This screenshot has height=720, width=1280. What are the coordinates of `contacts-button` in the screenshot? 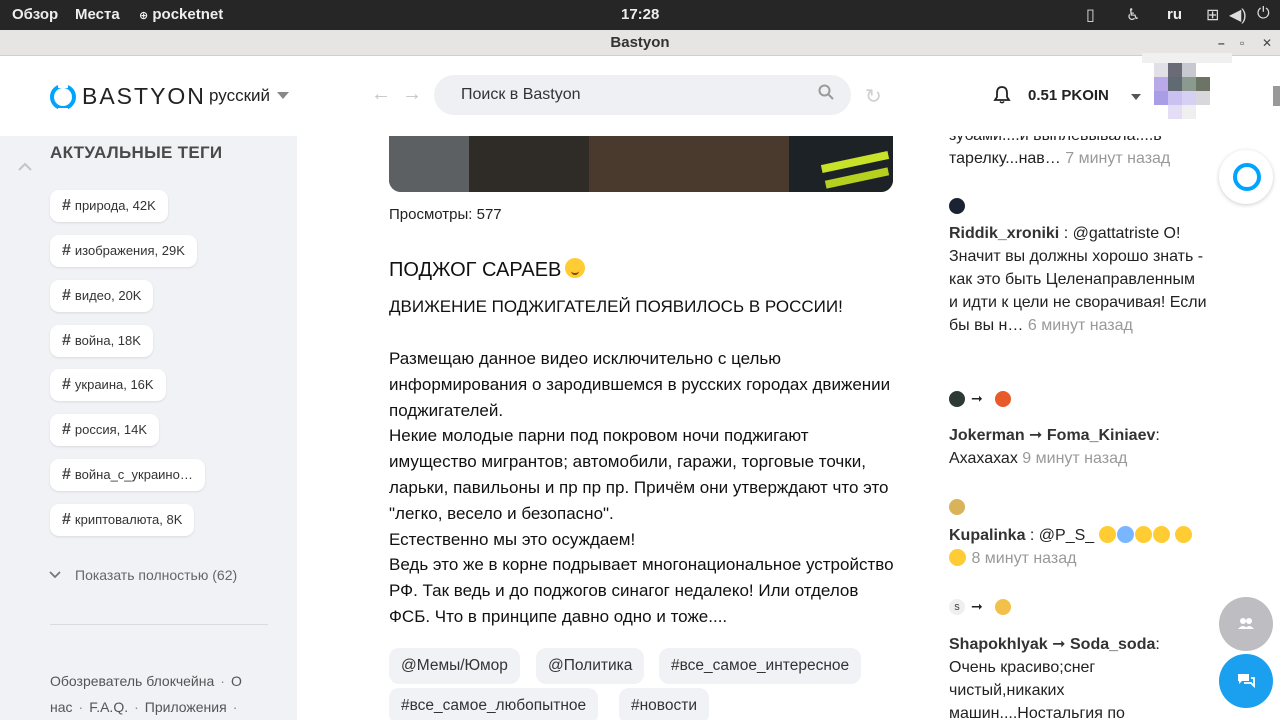 It's located at (1246, 624).